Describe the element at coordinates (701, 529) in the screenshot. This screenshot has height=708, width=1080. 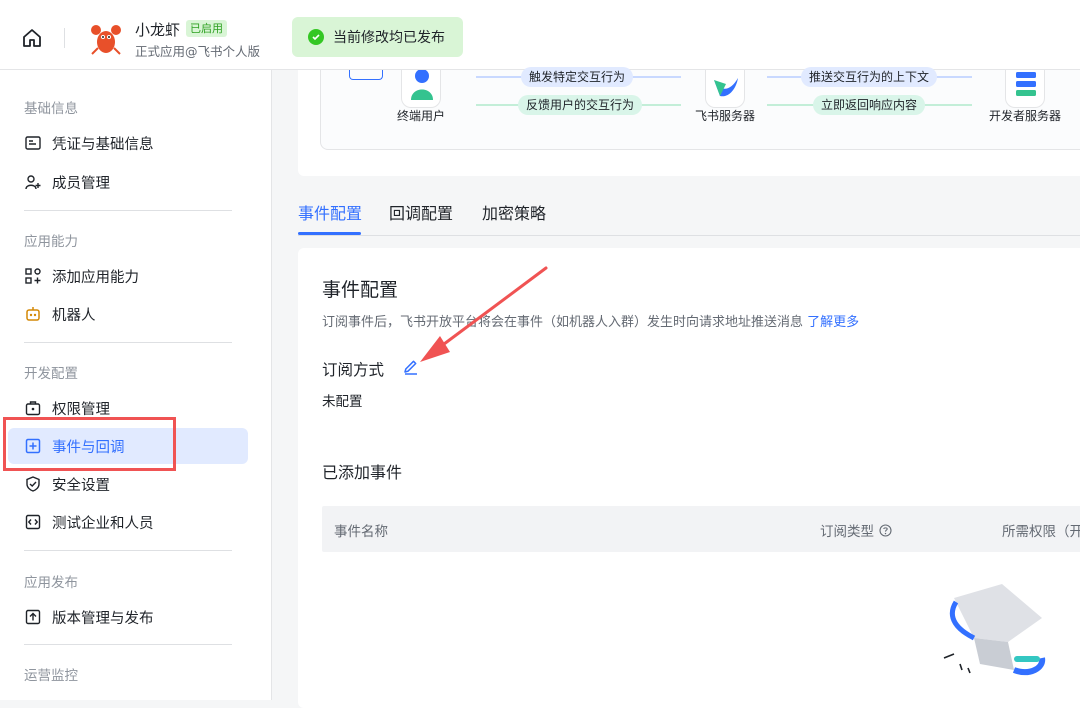
I see `events-table-header: 事件名称 订阅类型 所需权限（开` at that location.